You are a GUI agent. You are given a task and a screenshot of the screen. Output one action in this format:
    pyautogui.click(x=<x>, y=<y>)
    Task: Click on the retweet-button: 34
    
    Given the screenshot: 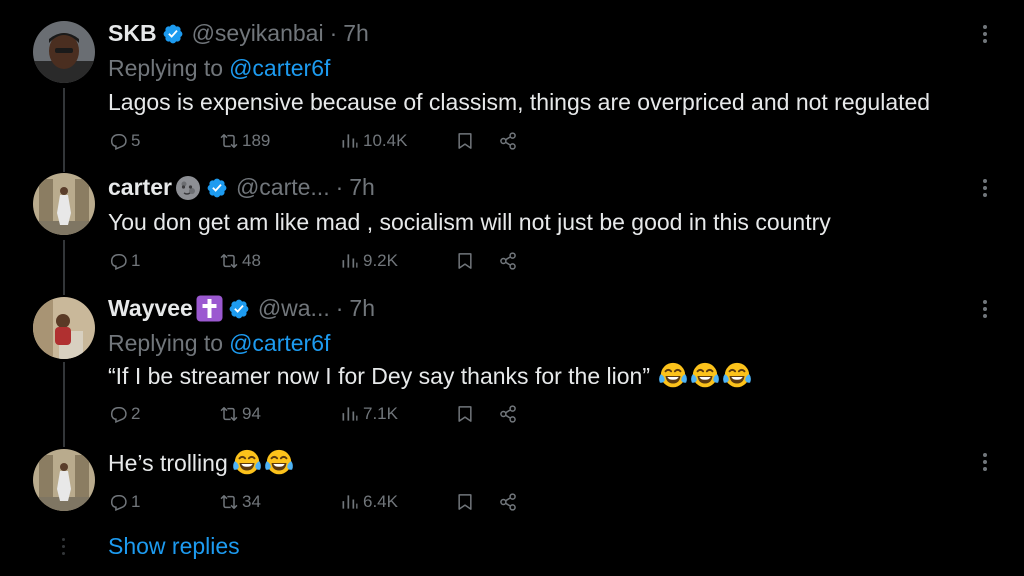 What is the action you would take?
    pyautogui.click(x=240, y=502)
    